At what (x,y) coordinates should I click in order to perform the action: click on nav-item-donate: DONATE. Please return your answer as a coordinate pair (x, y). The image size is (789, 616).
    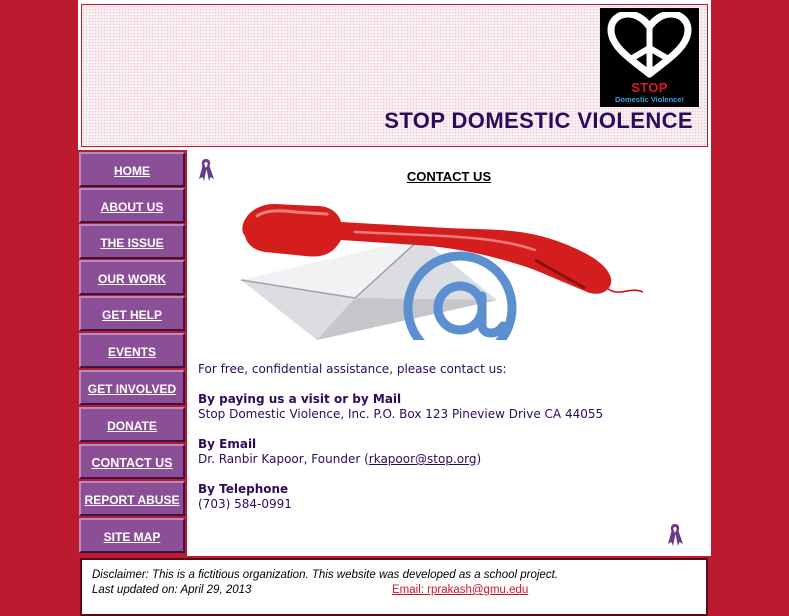
    Looking at the image, I should click on (132, 424).